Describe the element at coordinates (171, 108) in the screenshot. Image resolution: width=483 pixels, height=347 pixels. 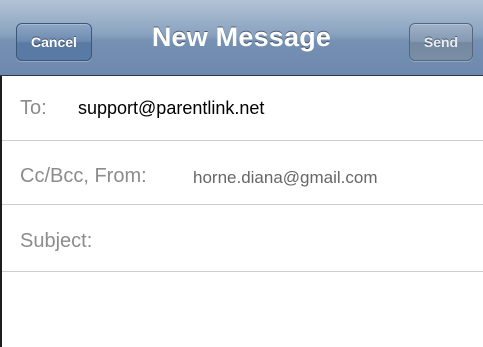
I see `to-recipient: support@parentlink.net` at that location.